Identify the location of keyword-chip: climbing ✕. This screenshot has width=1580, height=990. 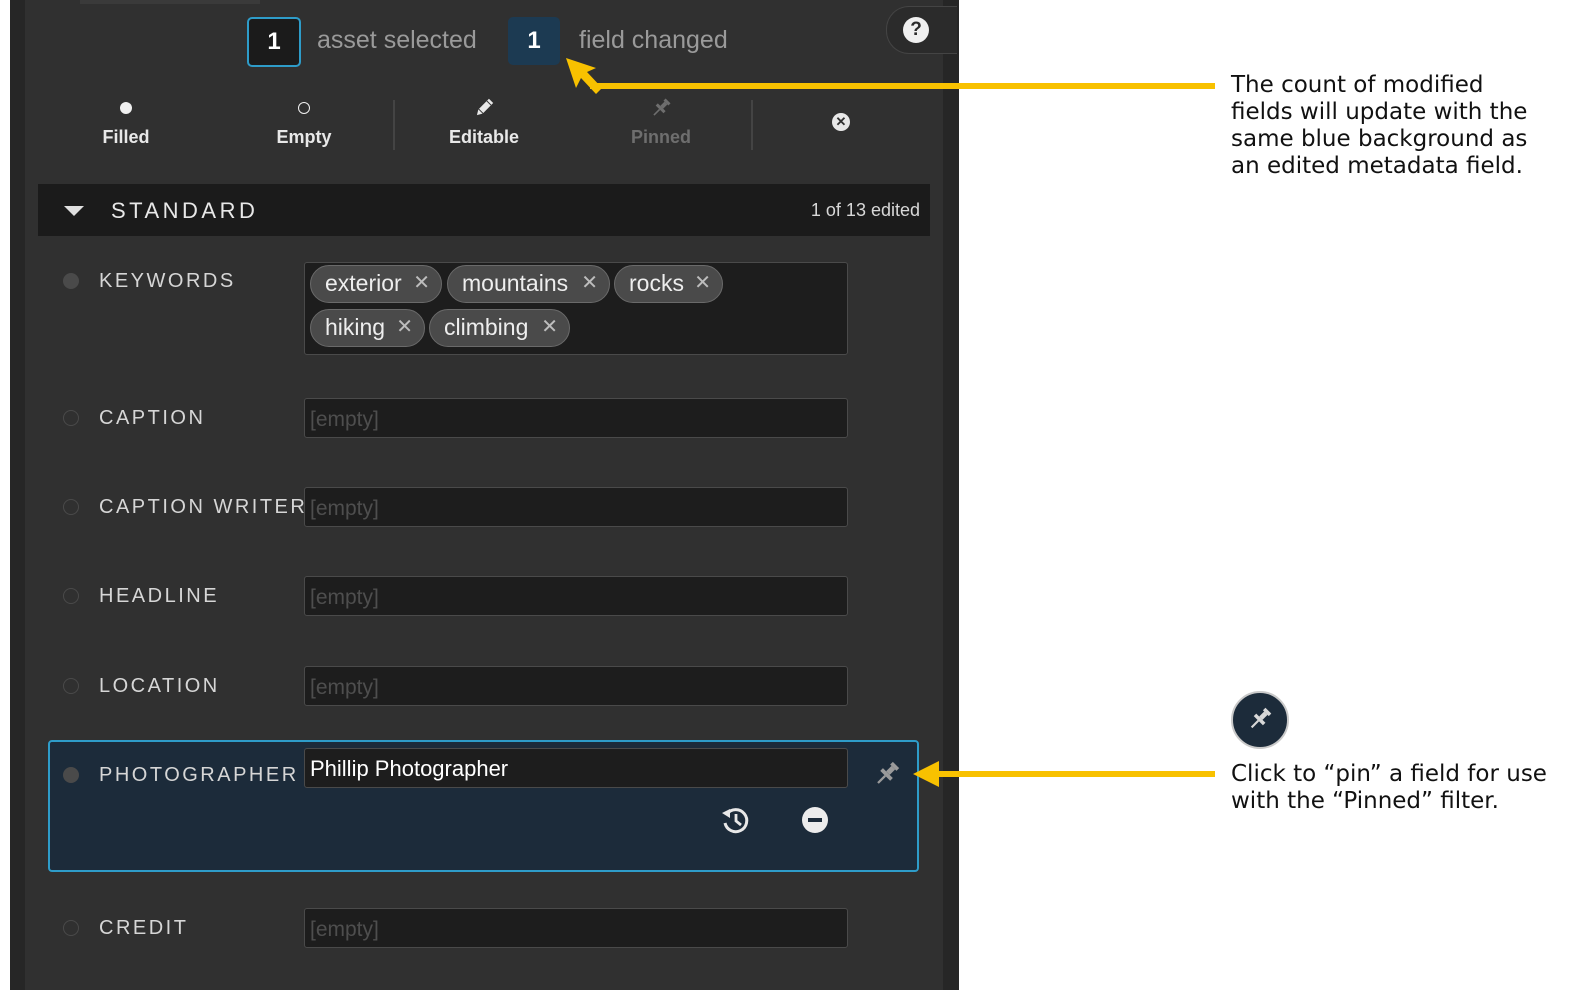
(499, 328).